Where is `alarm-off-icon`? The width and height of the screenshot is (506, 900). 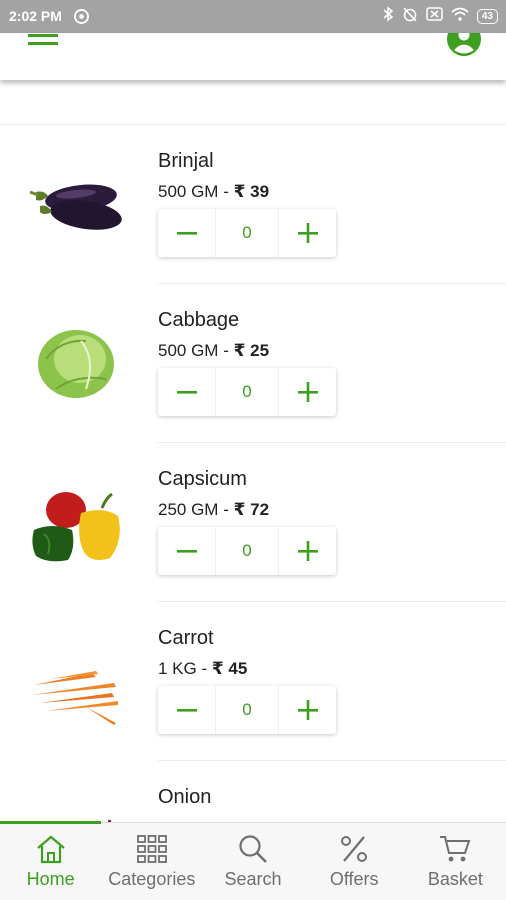
alarm-off-icon is located at coordinates (410, 16).